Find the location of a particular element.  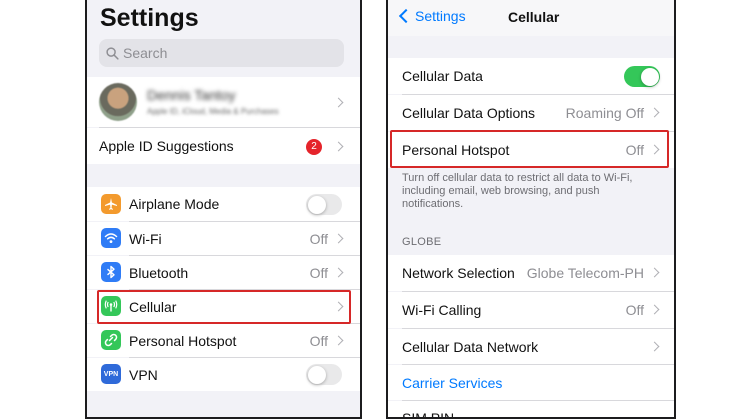

row-label: Carrier Services is located at coordinates (452, 382).